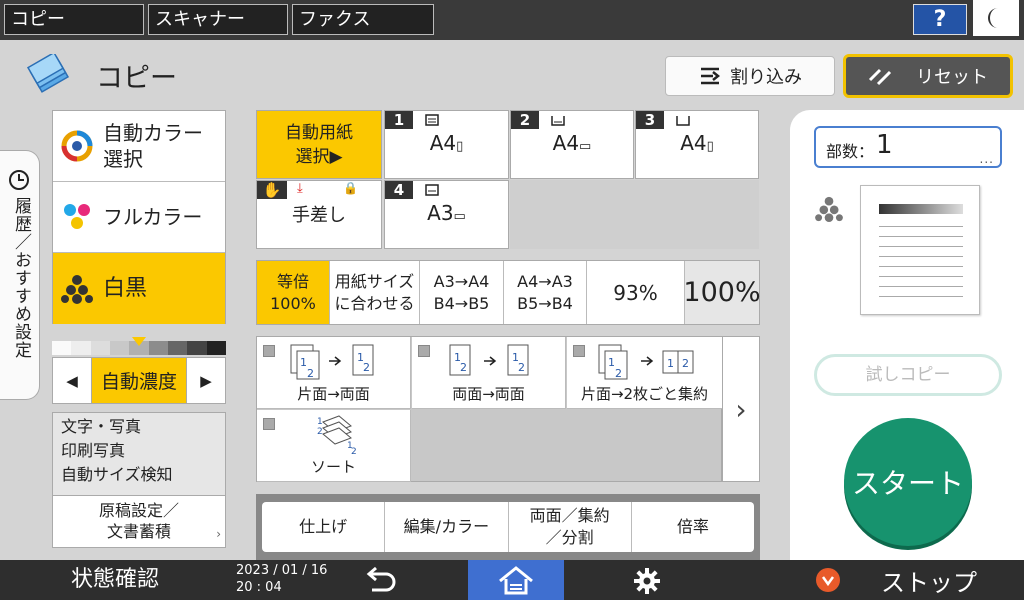  What do you see at coordinates (489, 373) in the screenshot?
I see `duplex-2to2-button: 12 12 両面→両面` at bounding box center [489, 373].